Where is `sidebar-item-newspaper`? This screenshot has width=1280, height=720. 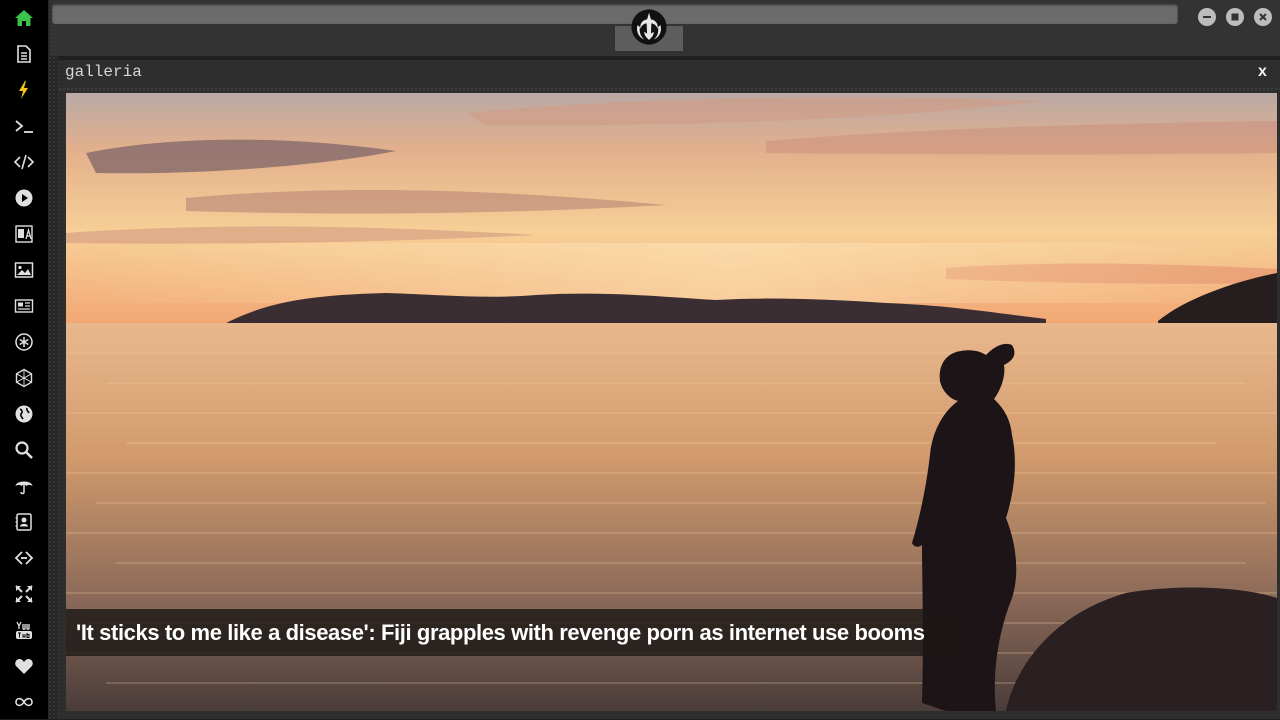
sidebar-item-newspaper is located at coordinates (24, 306).